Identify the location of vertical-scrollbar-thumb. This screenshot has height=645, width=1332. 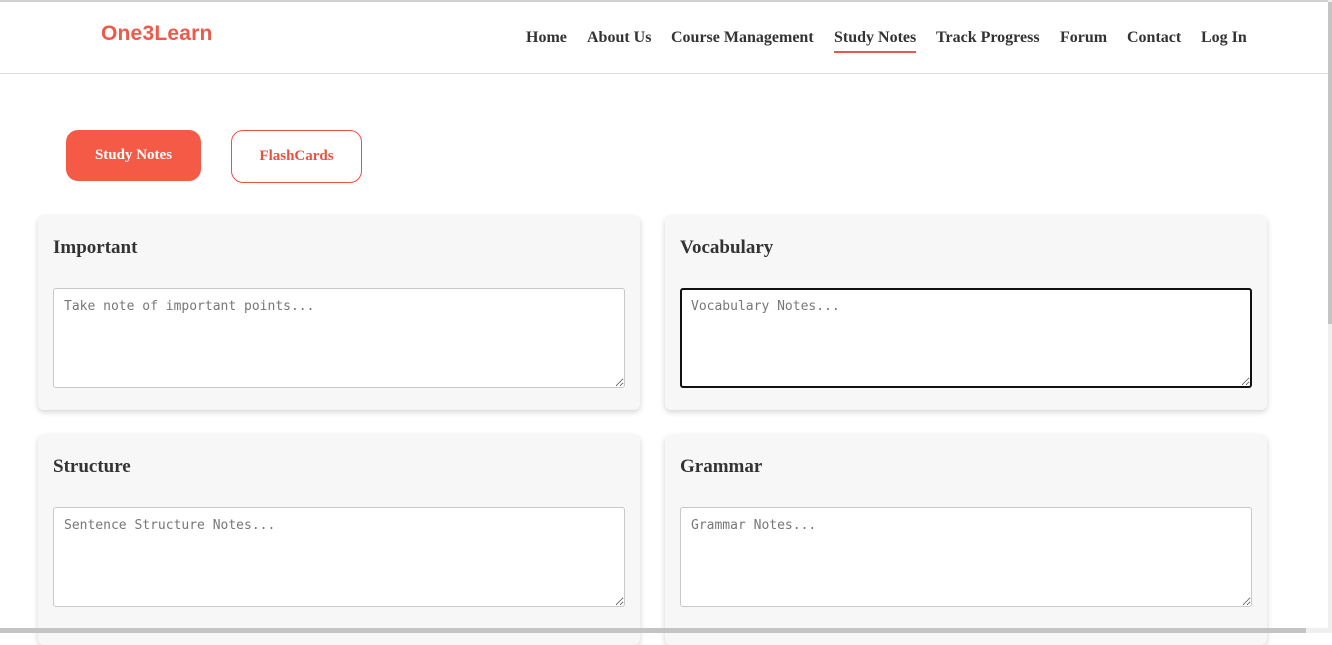
(1330, 163).